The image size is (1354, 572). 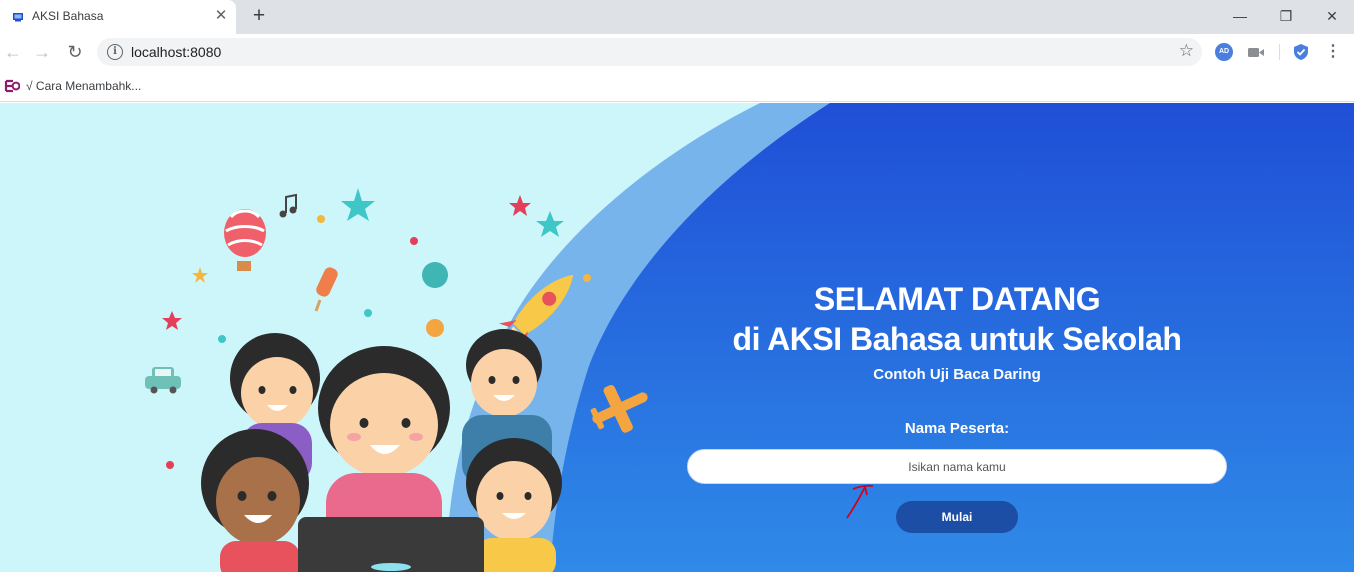 I want to click on site-info-icon: i, so click(x=115, y=52).